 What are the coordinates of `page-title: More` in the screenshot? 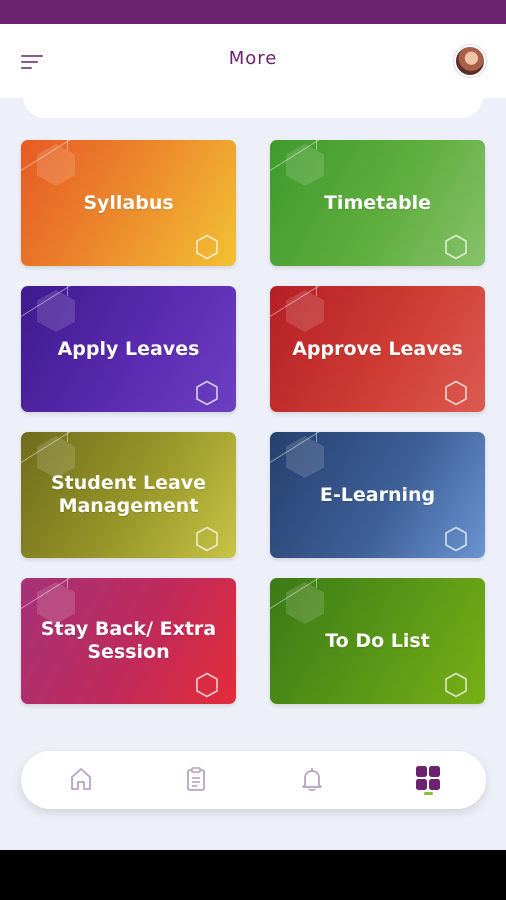 It's located at (253, 58).